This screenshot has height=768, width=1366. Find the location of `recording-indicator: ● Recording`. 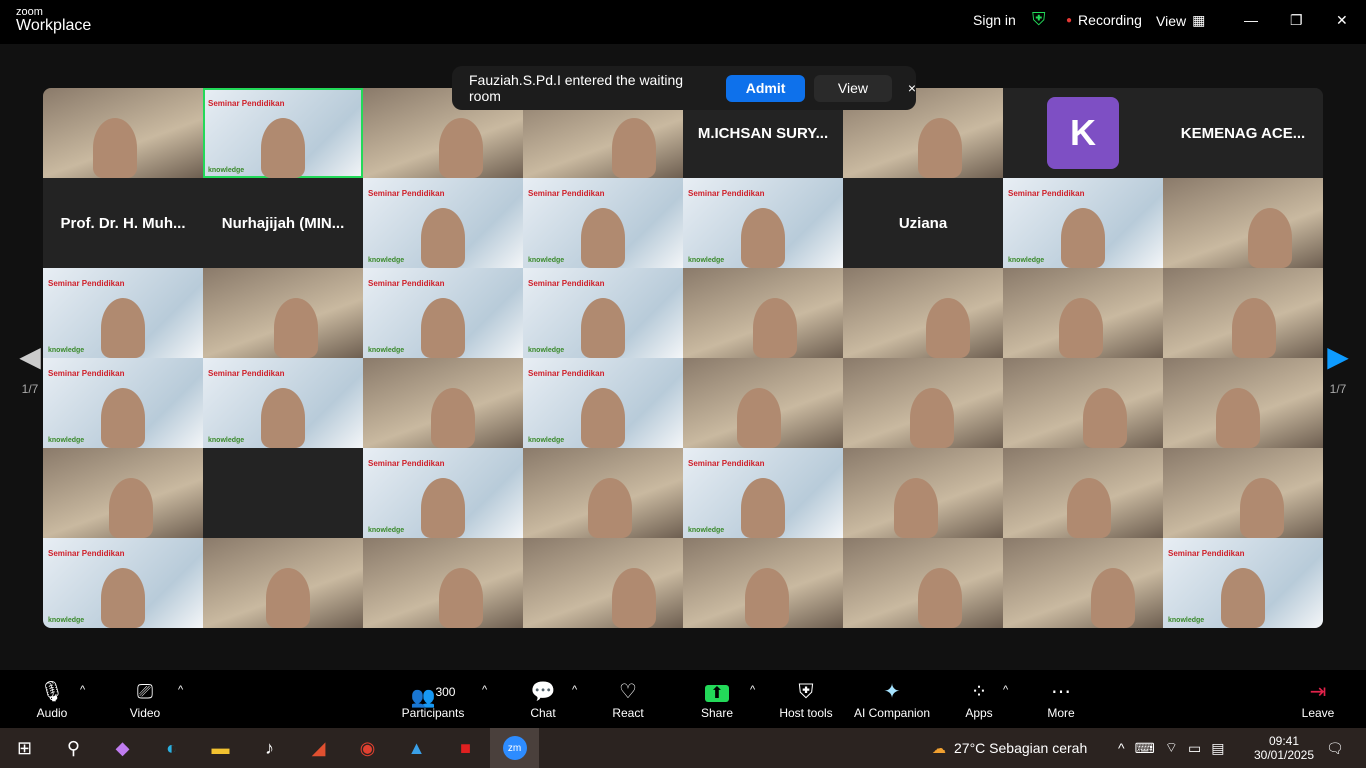

recording-indicator: ● Recording is located at coordinates (1104, 20).